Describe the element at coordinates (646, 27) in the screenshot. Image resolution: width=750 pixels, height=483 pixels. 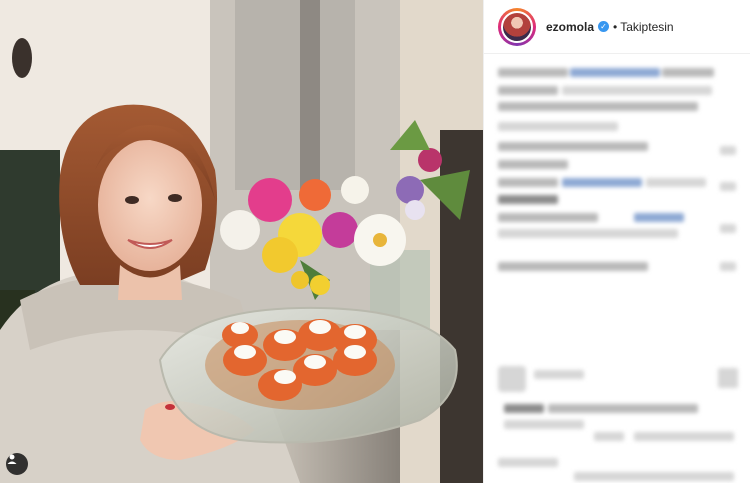
I see `follow-status: Takiptesin` at that location.